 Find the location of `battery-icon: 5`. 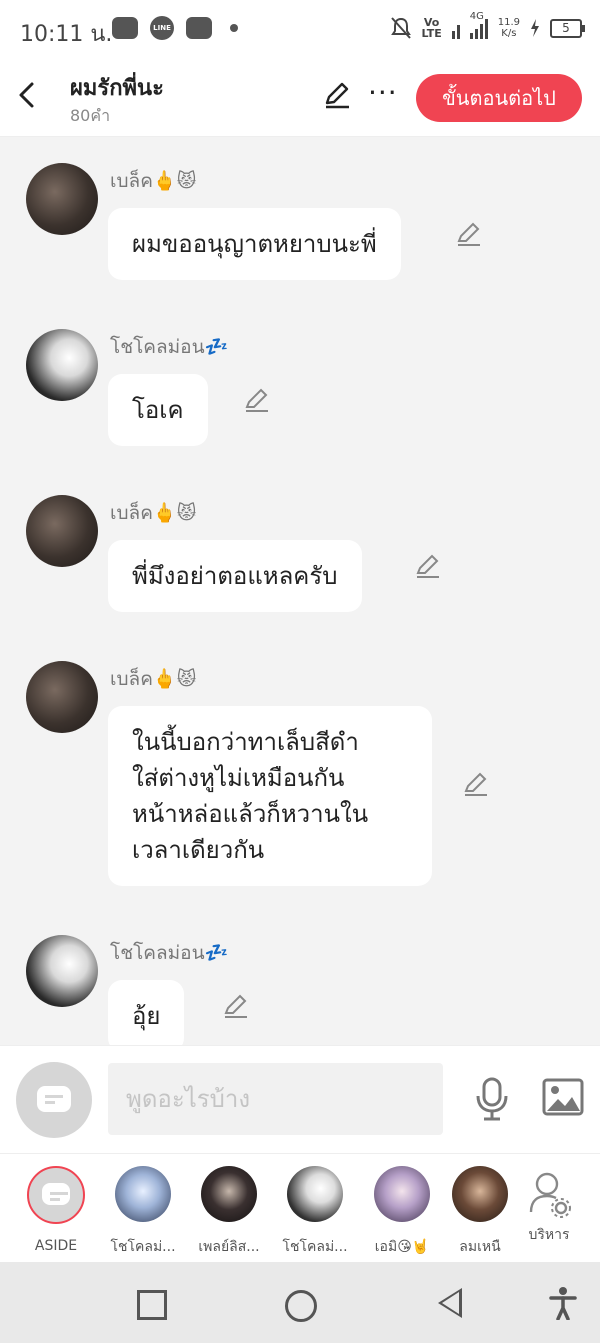

battery-icon: 5 is located at coordinates (567, 28).